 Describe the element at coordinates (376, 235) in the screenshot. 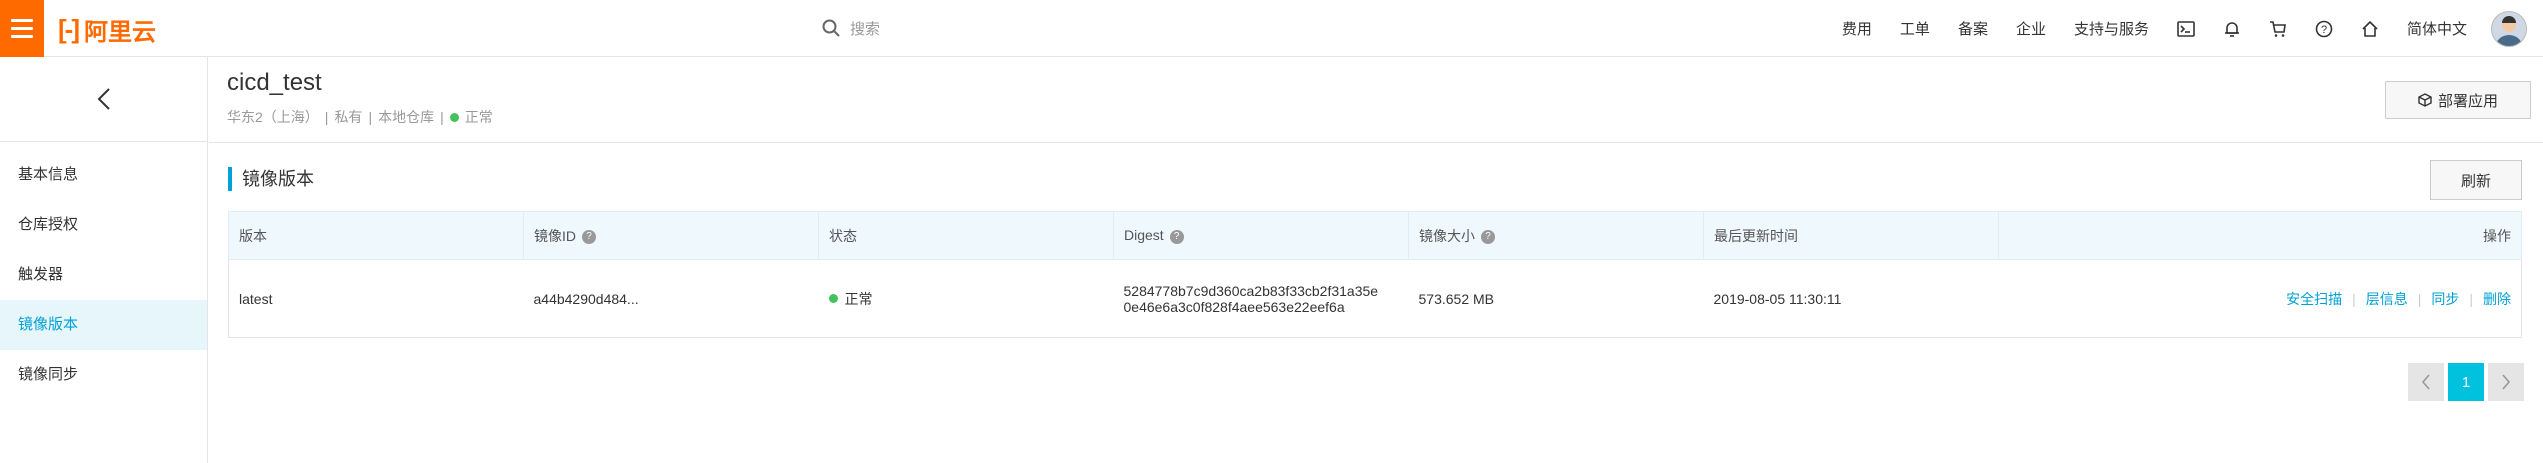

I see `column-header-version: 版本` at that location.